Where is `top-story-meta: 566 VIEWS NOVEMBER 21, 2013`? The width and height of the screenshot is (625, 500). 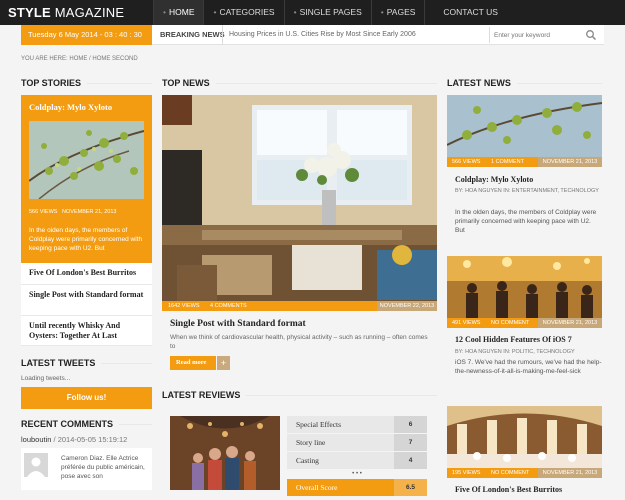 top-story-meta: 566 VIEWS NOVEMBER 21, 2013 is located at coordinates (73, 212).